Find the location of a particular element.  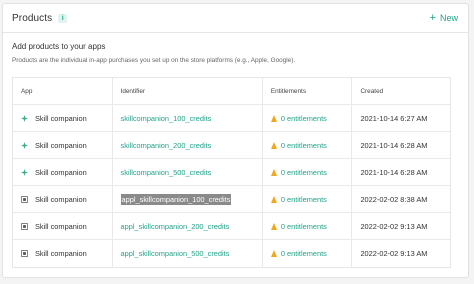

column-header-app: App is located at coordinates (62, 91).